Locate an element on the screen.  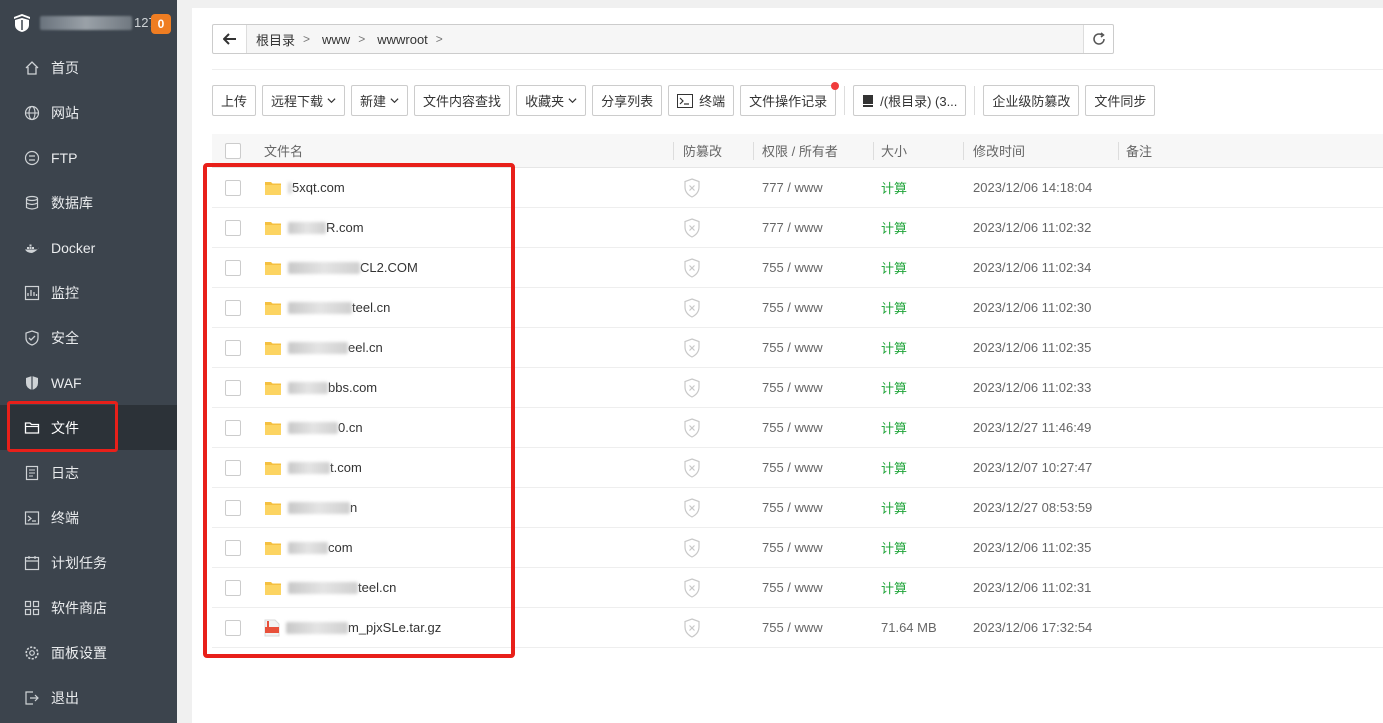
file-name: m_pjxSLe.tar.gz is located at coordinates (394, 627).